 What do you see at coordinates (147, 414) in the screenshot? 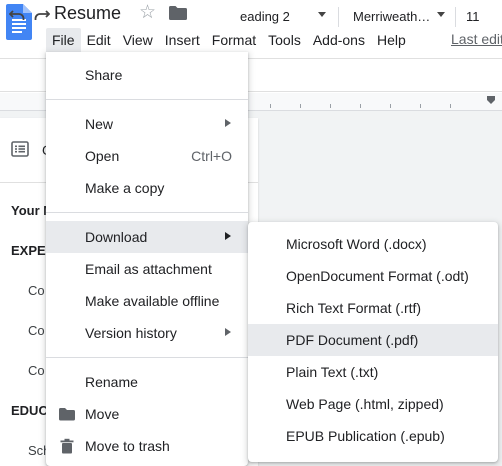
I see `menu-item-move: Move` at bounding box center [147, 414].